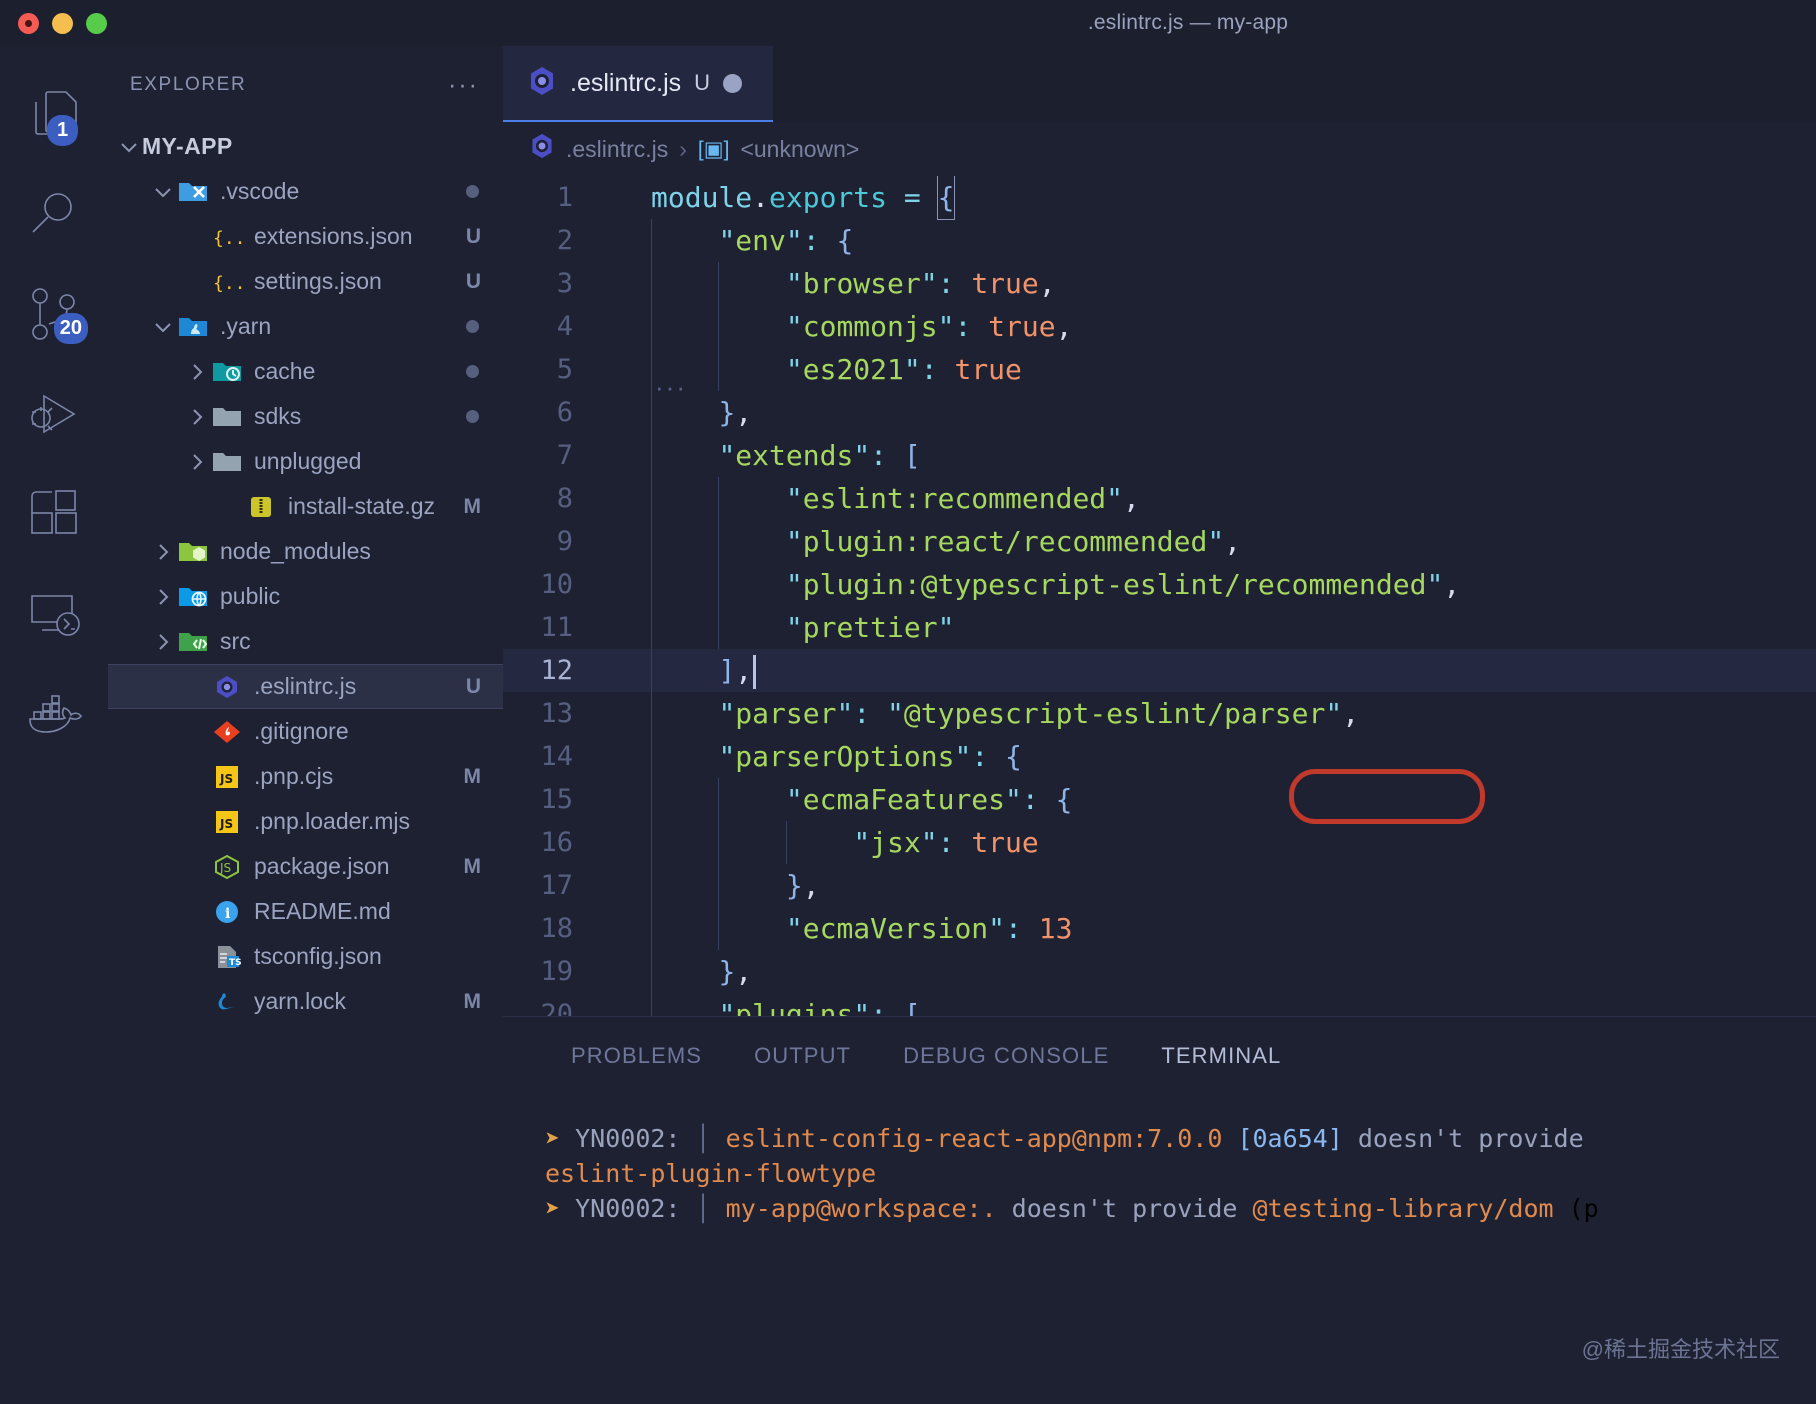 The height and width of the screenshot is (1404, 1816). I want to click on code-line: 5 "es2021": true, so click(1159, 369).